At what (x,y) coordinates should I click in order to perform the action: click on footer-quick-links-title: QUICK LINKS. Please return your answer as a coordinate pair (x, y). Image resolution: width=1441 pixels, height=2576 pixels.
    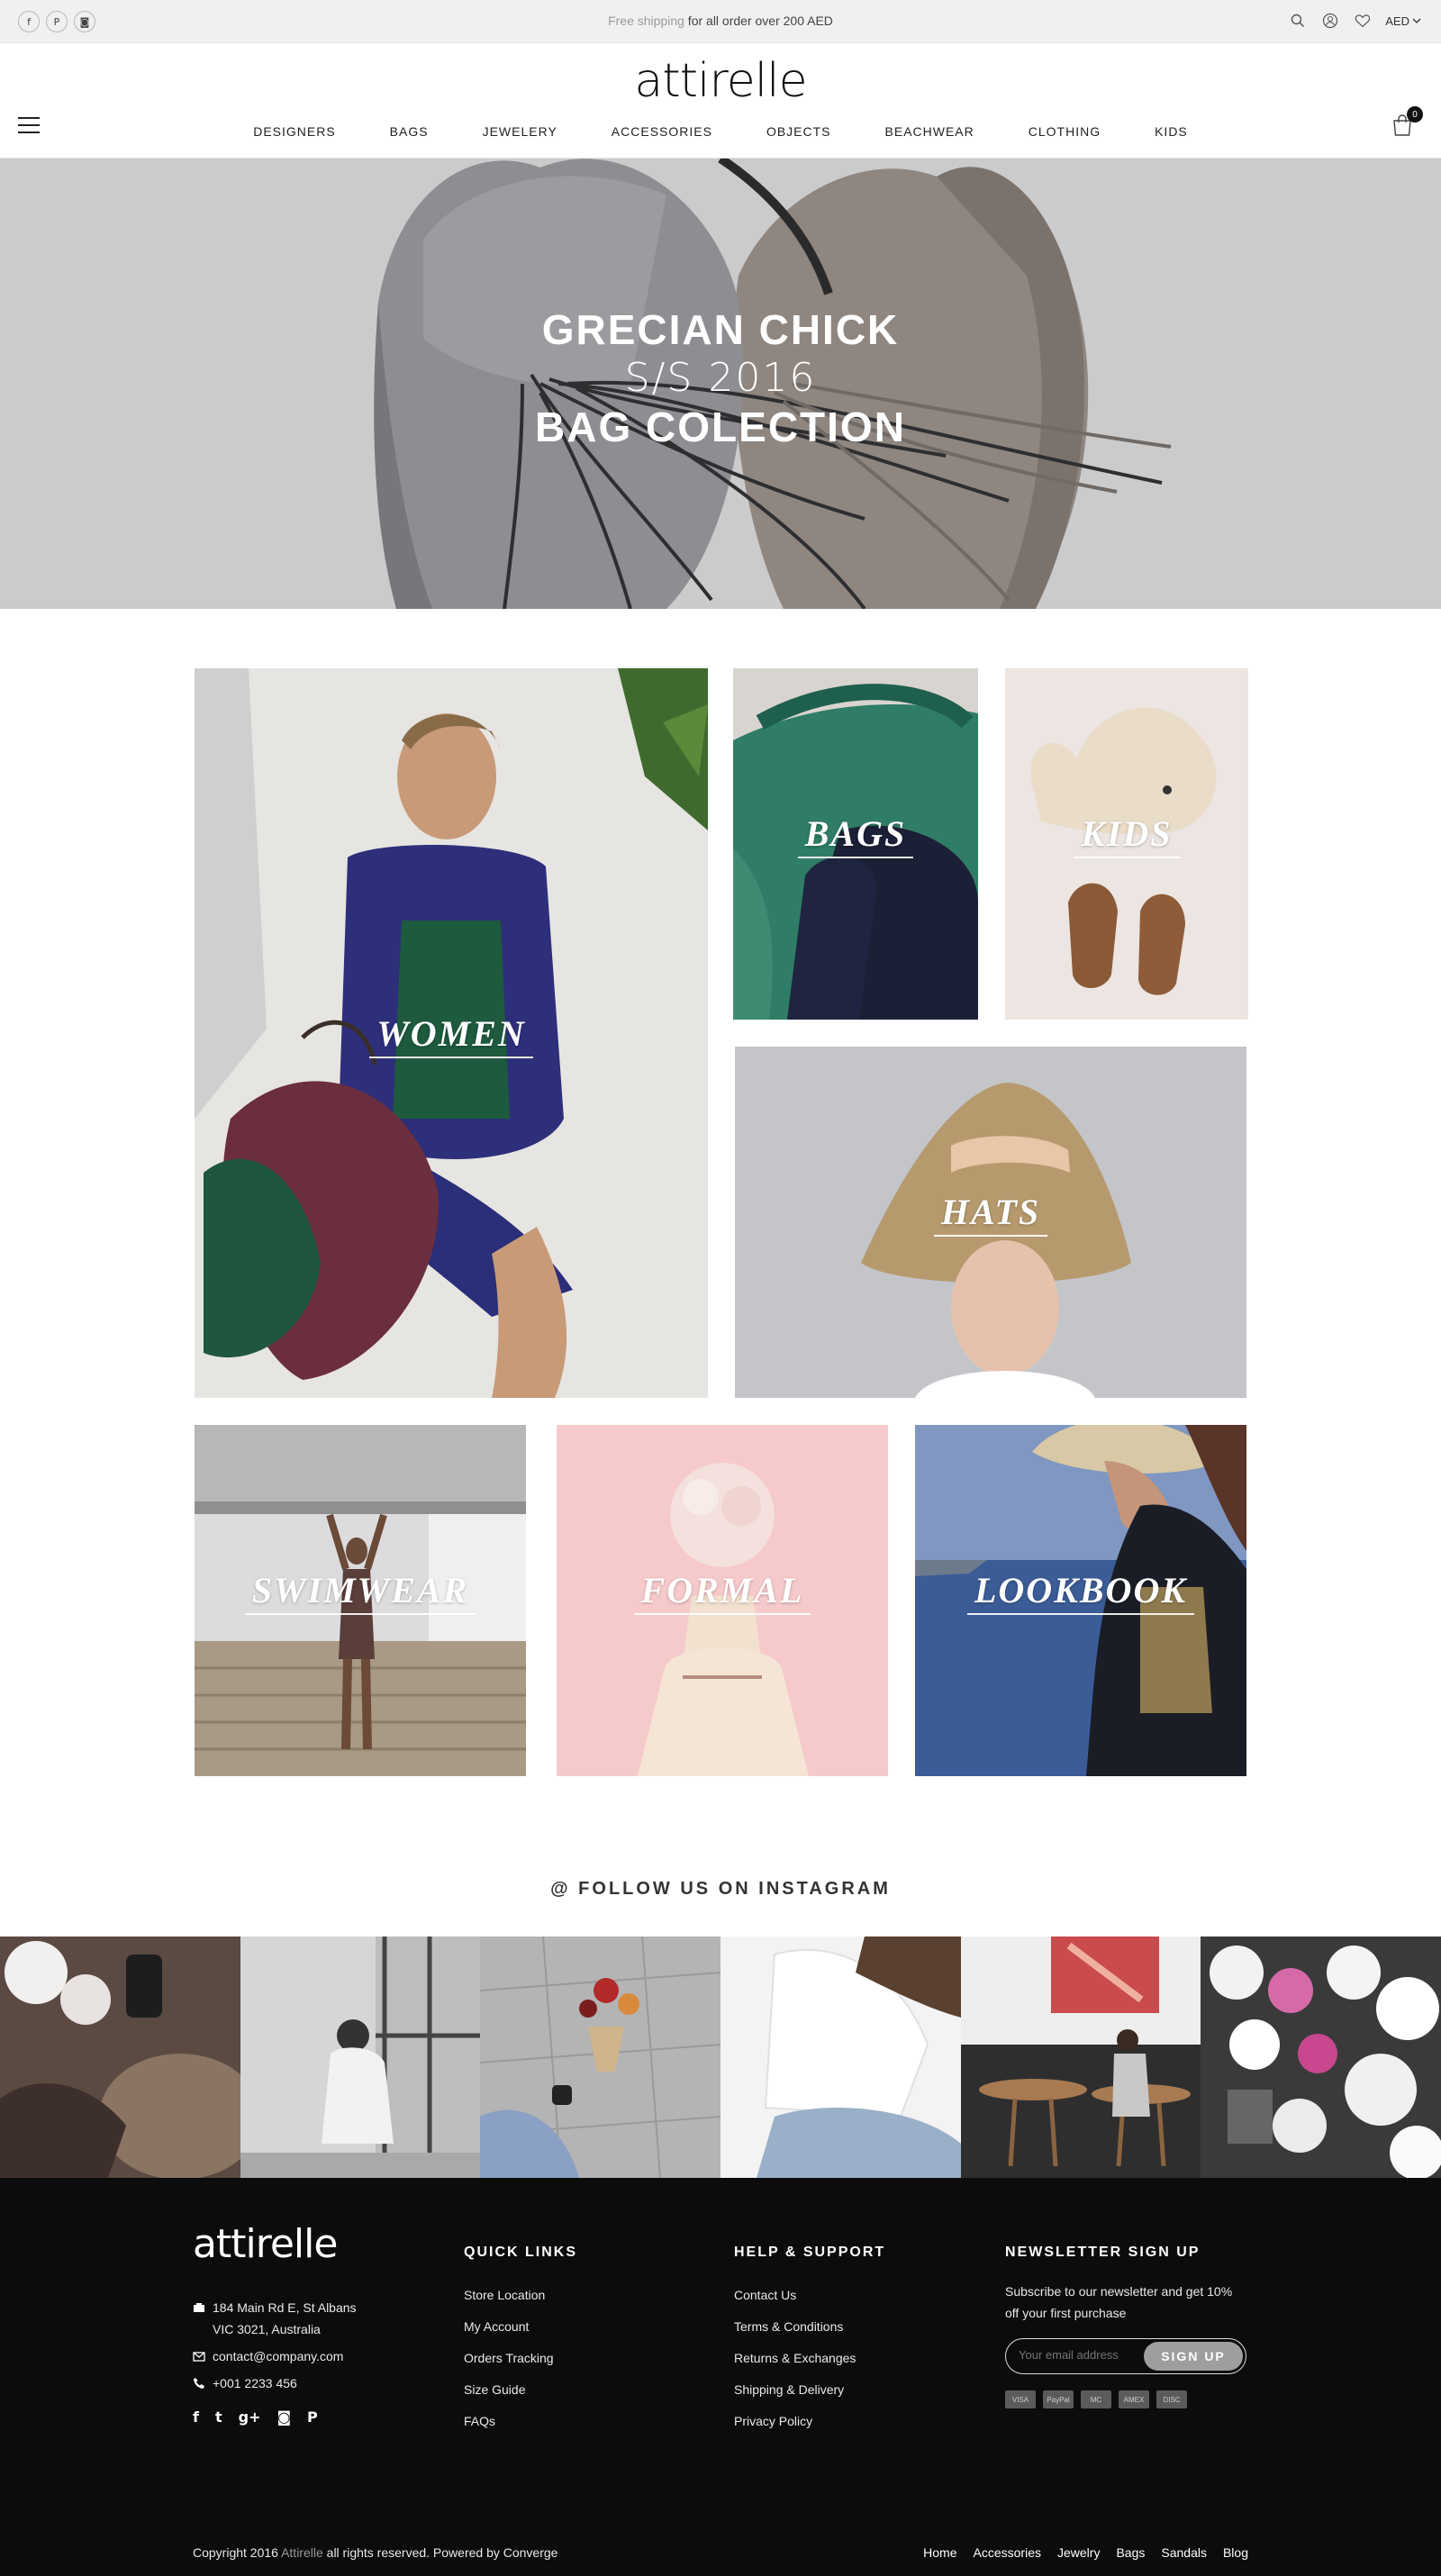
    Looking at the image, I should click on (520, 2252).